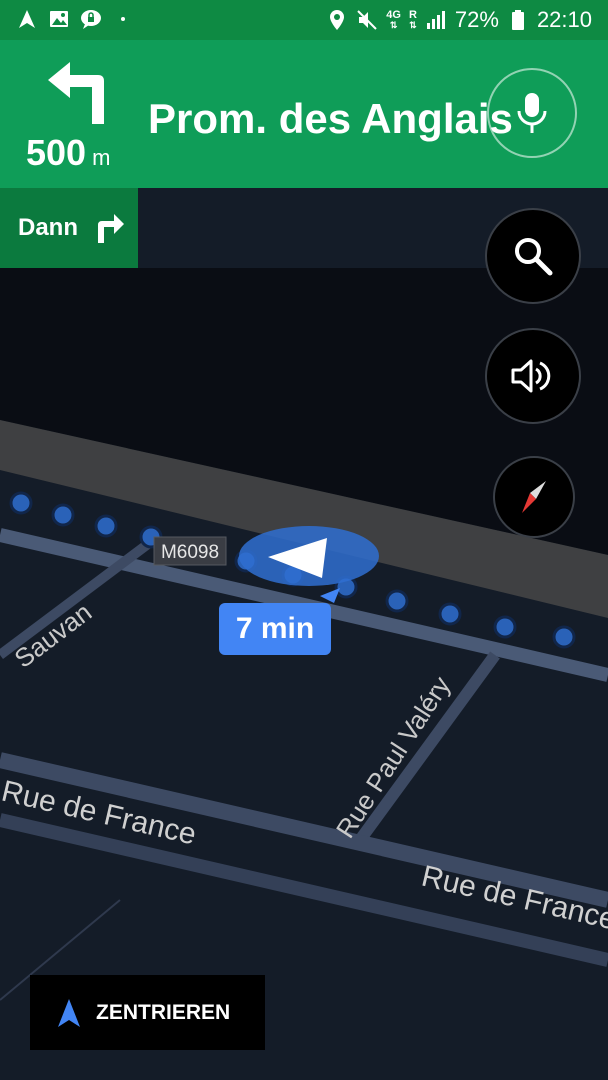  I want to click on compass-icon, so click(534, 497).